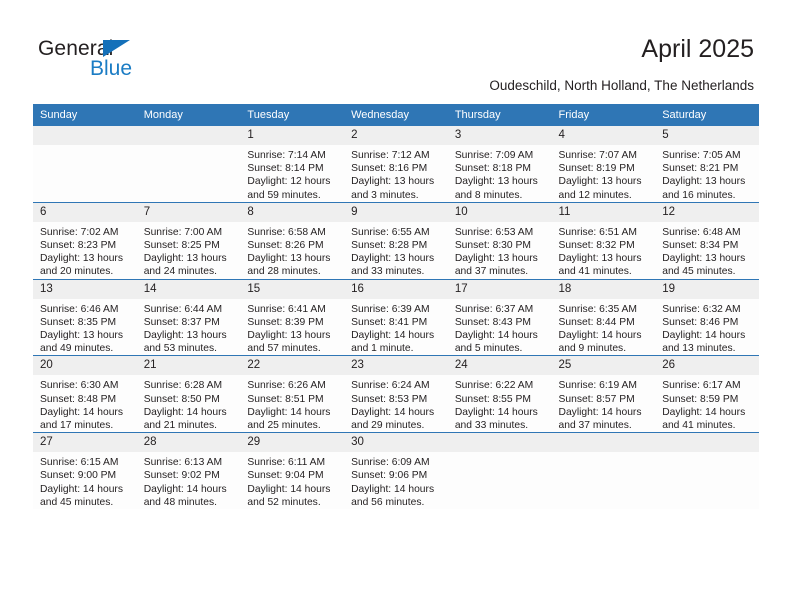  I want to click on sunrise-text: Sunrise: 6:37 AM, so click(494, 309).